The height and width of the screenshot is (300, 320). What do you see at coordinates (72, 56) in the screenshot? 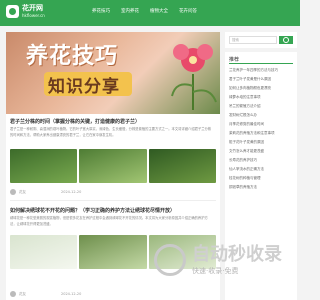
I see `hero-title: 养花技巧` at bounding box center [72, 56].